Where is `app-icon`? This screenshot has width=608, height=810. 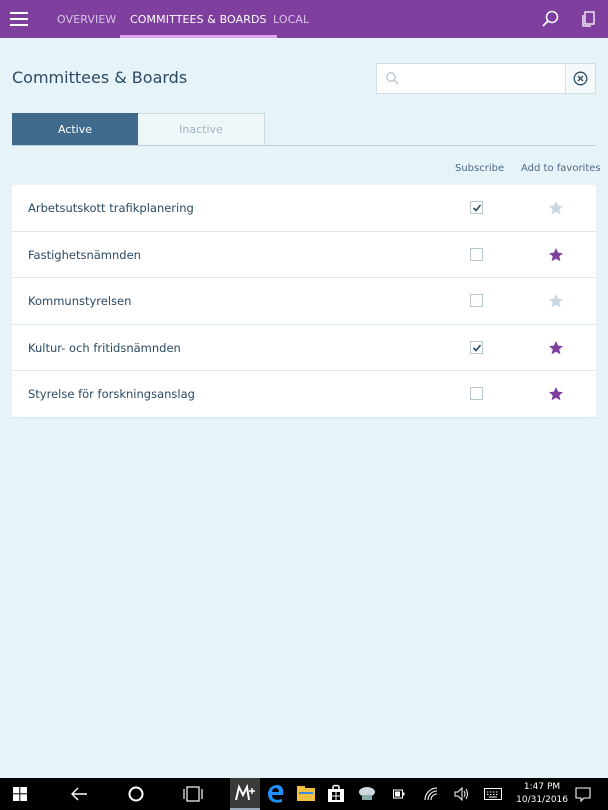
app-icon is located at coordinates (367, 794).